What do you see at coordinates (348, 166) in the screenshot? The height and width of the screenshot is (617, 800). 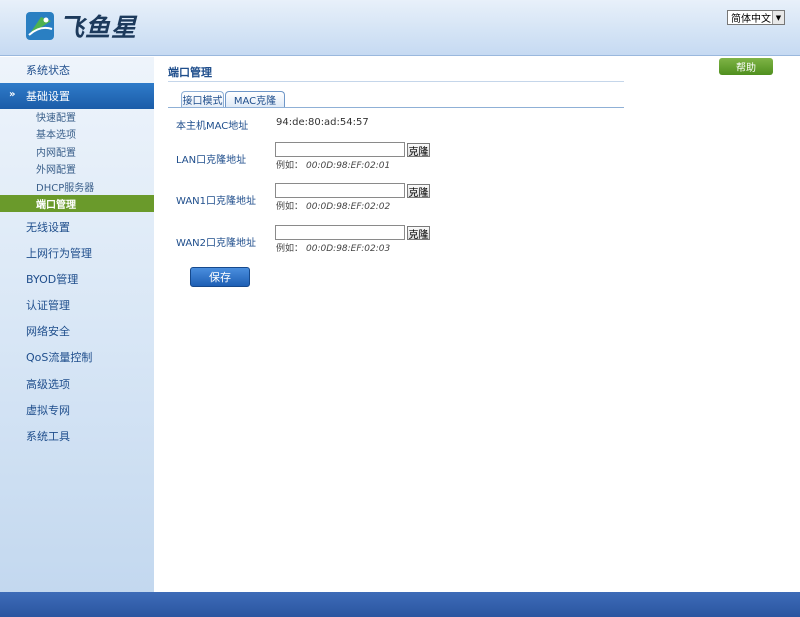 I see `example-value: 00:0D:98:EF:02:01` at bounding box center [348, 166].